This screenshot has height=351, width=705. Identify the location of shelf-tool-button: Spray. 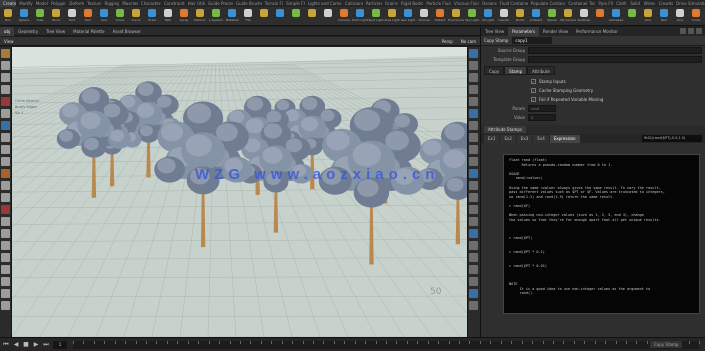
(184, 16).